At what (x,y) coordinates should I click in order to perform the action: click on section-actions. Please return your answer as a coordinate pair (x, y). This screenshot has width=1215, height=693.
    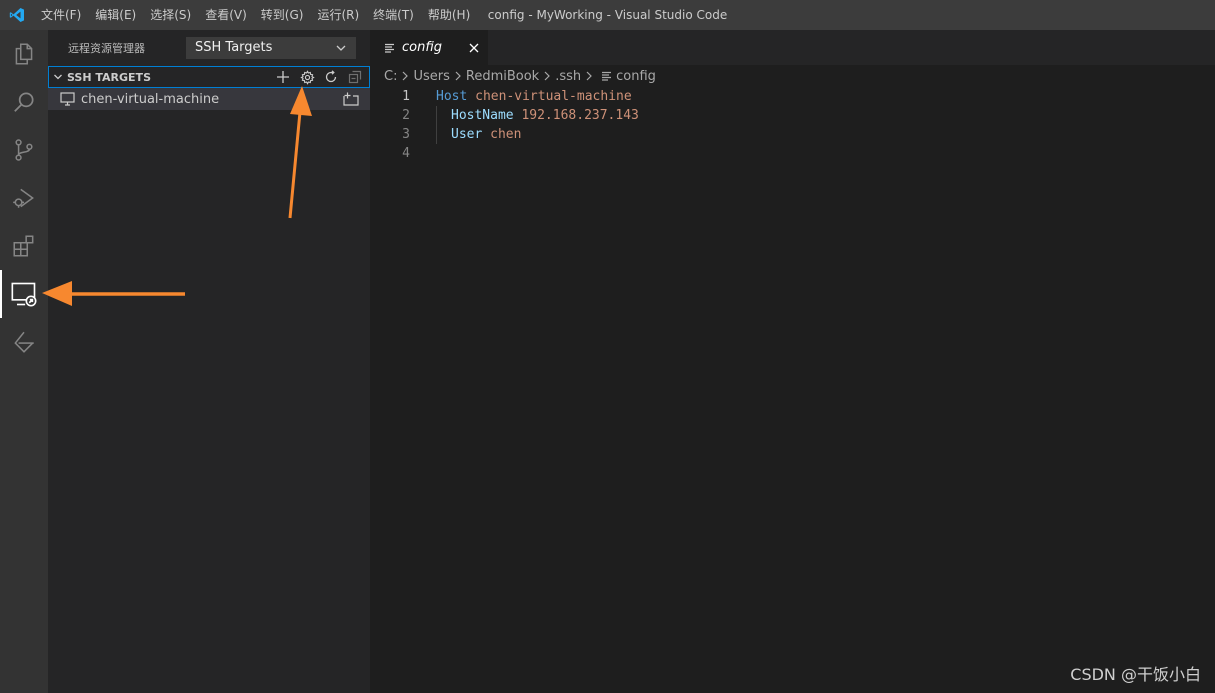
    Looking at the image, I should click on (322, 77).